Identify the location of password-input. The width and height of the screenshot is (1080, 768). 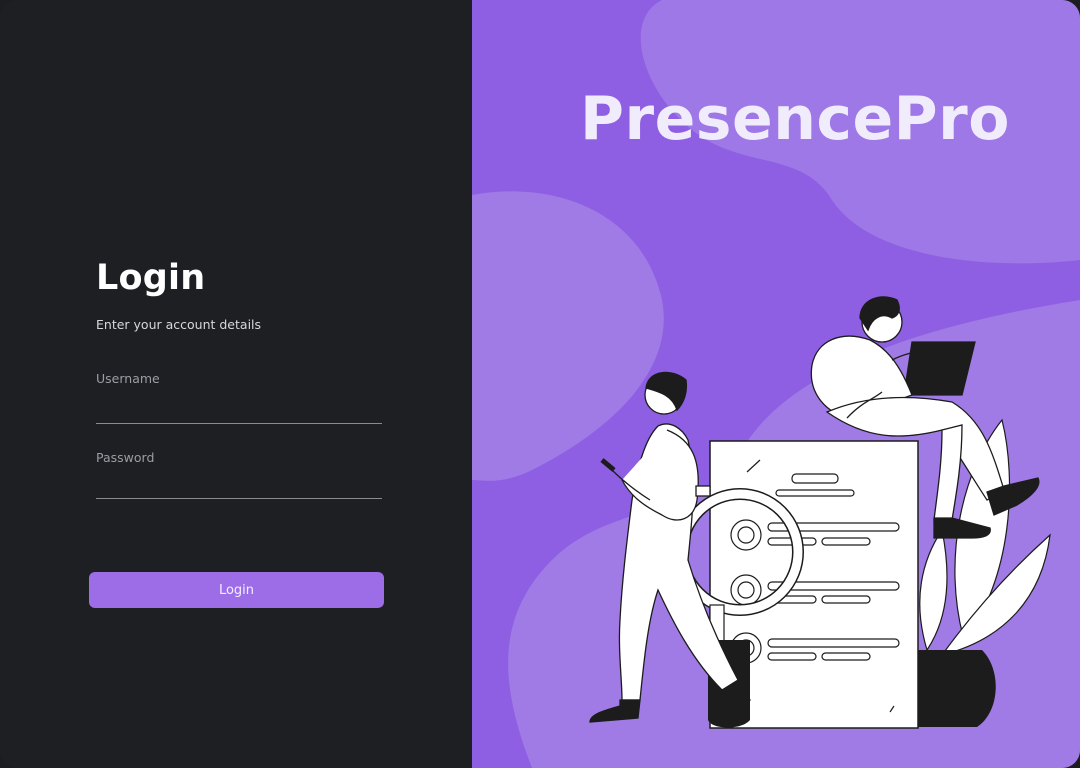
(239, 486).